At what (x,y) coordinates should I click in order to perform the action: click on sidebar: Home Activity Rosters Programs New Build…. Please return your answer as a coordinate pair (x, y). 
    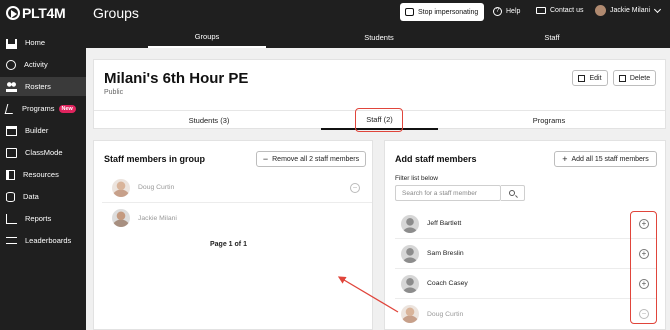
    Looking at the image, I should click on (43, 178).